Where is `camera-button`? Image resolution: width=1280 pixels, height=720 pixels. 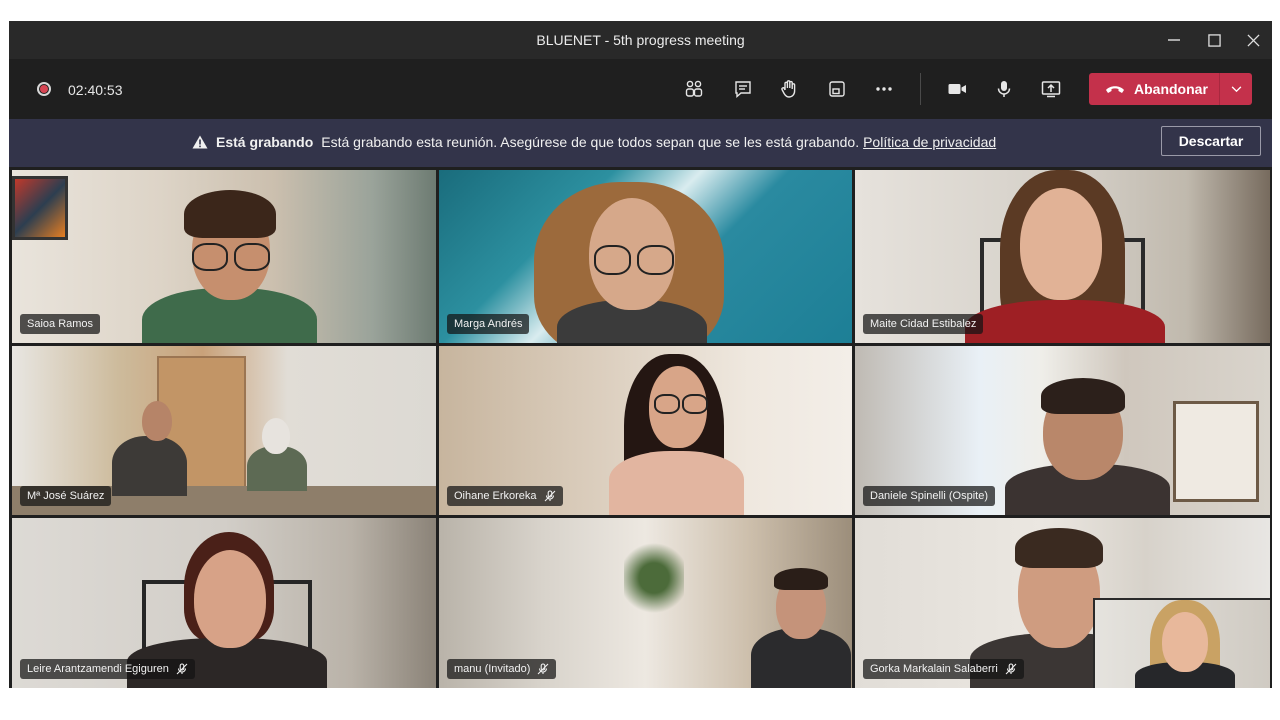 camera-button is located at coordinates (957, 89).